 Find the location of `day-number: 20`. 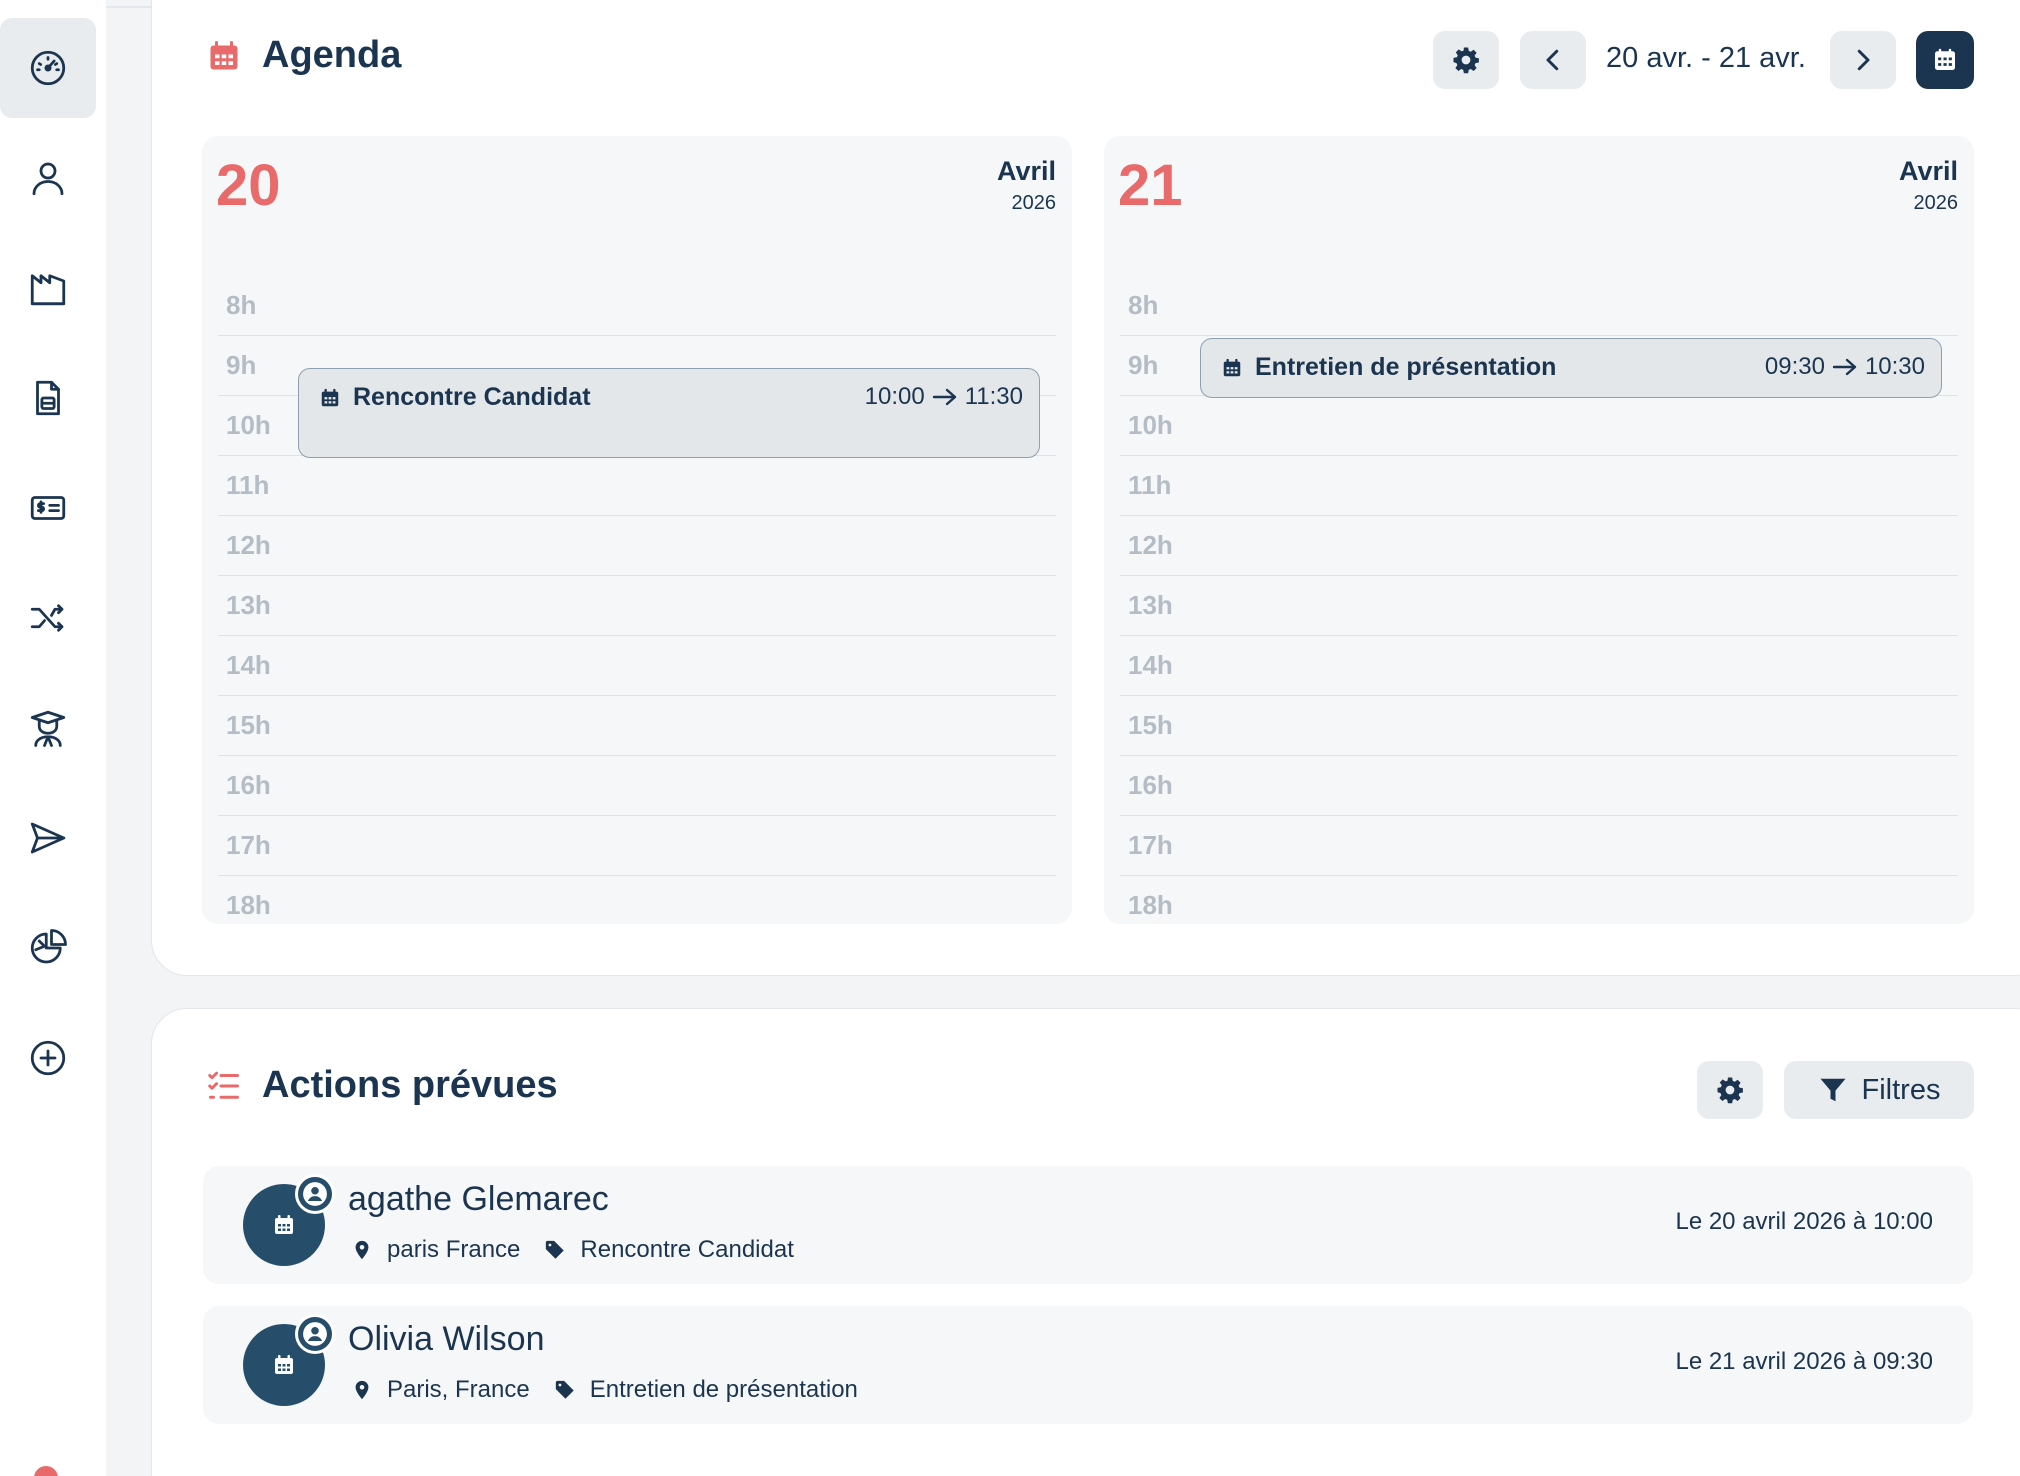

day-number: 20 is located at coordinates (248, 185).